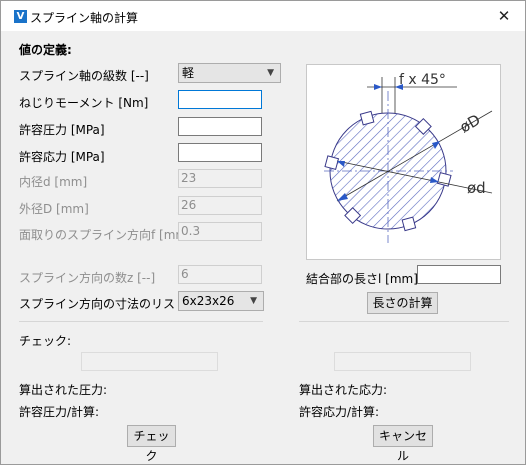 Image resolution: width=526 pixels, height=466 pixels. Describe the element at coordinates (87, 278) in the screenshot. I see `teeth-label: スプライン方向の数z [--]` at that location.